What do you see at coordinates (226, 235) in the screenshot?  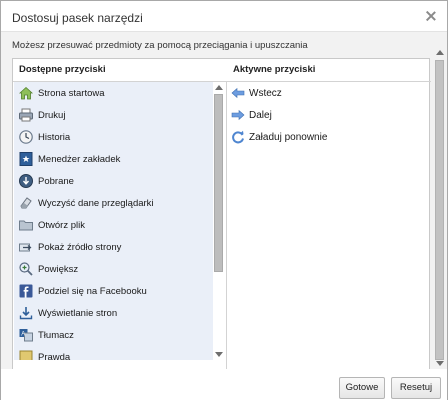 I see `panel-divider` at bounding box center [226, 235].